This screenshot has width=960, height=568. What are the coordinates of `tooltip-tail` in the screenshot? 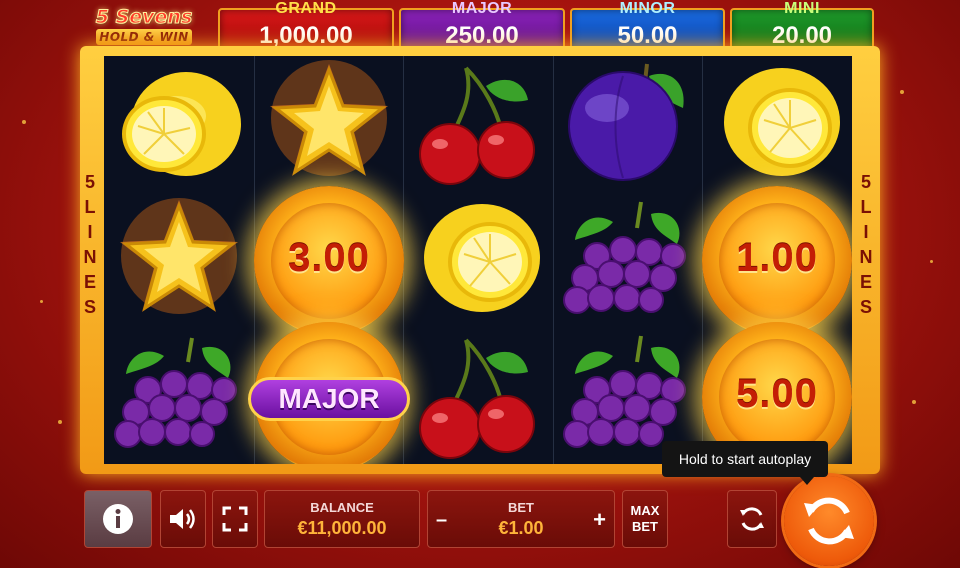 It's located at (807, 481).